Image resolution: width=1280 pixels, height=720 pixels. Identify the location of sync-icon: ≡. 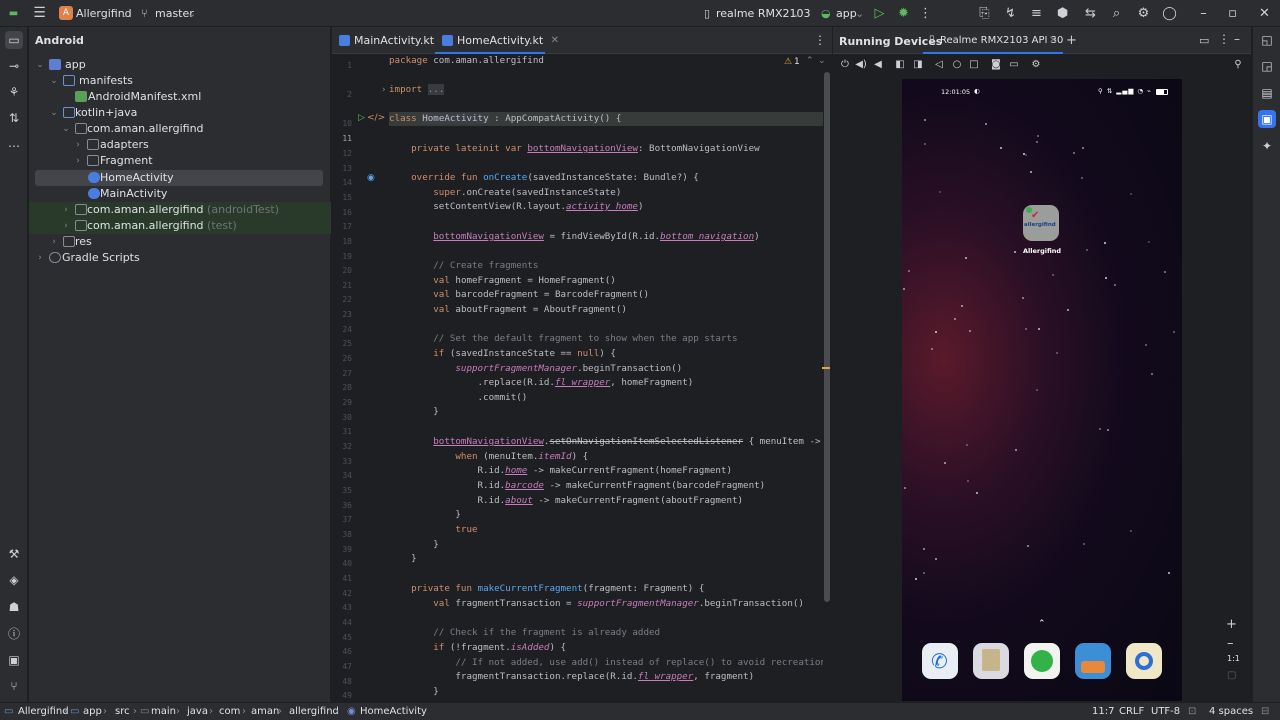
(1036, 13).